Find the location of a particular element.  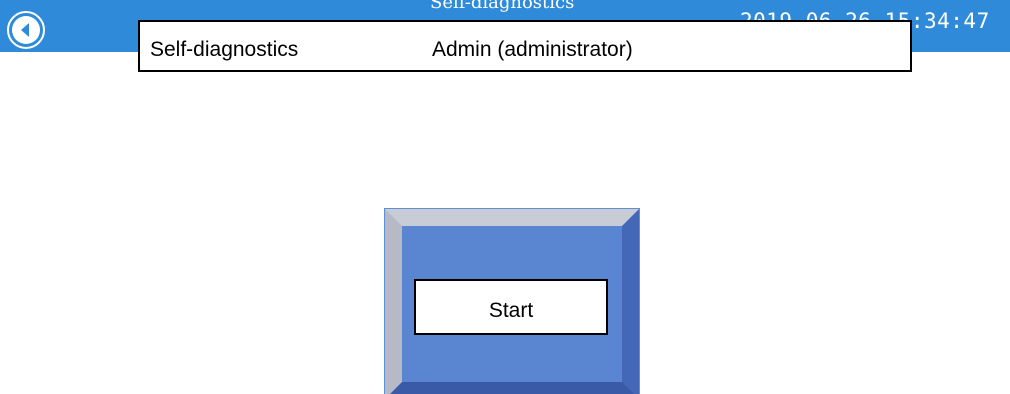

back-button is located at coordinates (26, 30).